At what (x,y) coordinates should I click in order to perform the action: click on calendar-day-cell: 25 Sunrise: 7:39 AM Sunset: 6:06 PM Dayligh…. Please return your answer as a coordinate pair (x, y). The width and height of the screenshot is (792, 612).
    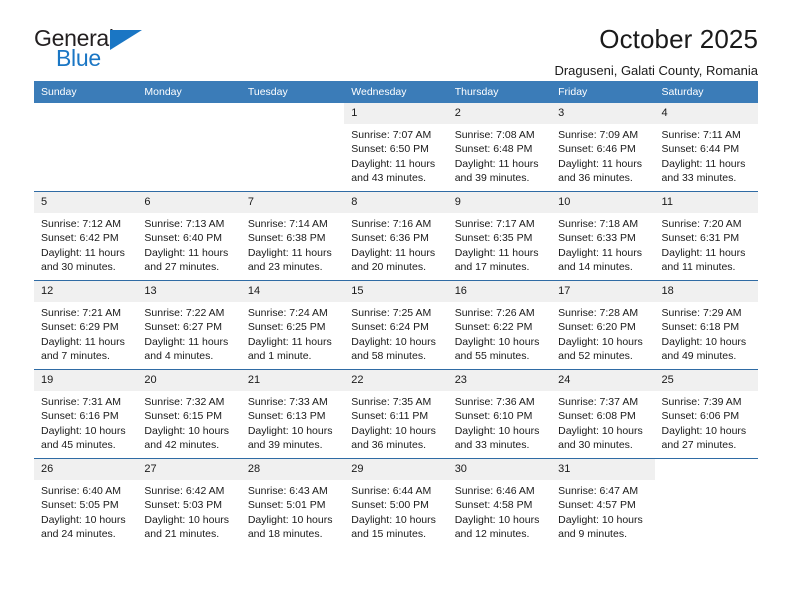
    Looking at the image, I should click on (706, 414).